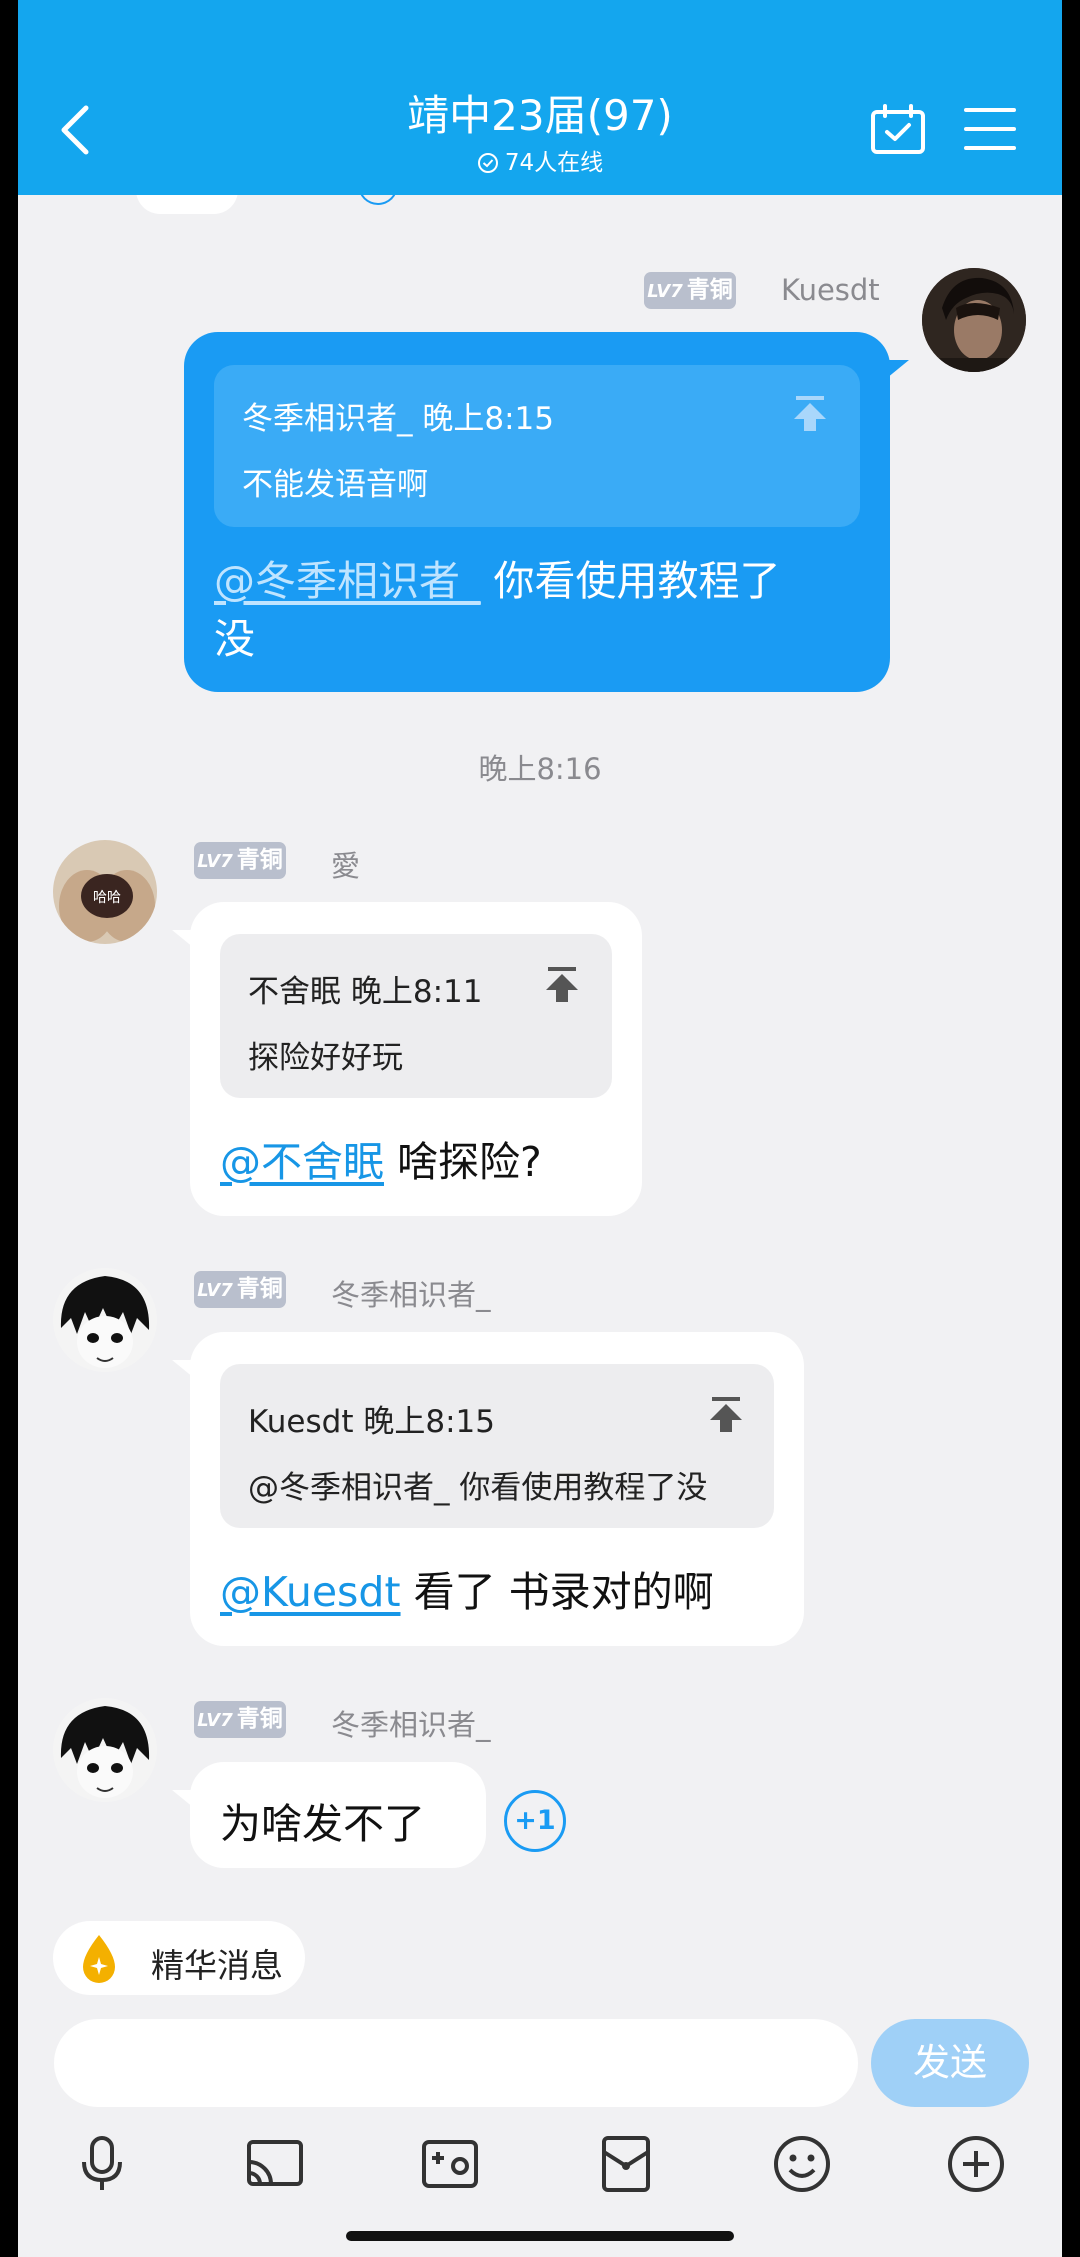 The image size is (1080, 2257). Describe the element at coordinates (365, 992) in the screenshot. I see `quote-author-time: 不舍眠 晚上8:11` at that location.